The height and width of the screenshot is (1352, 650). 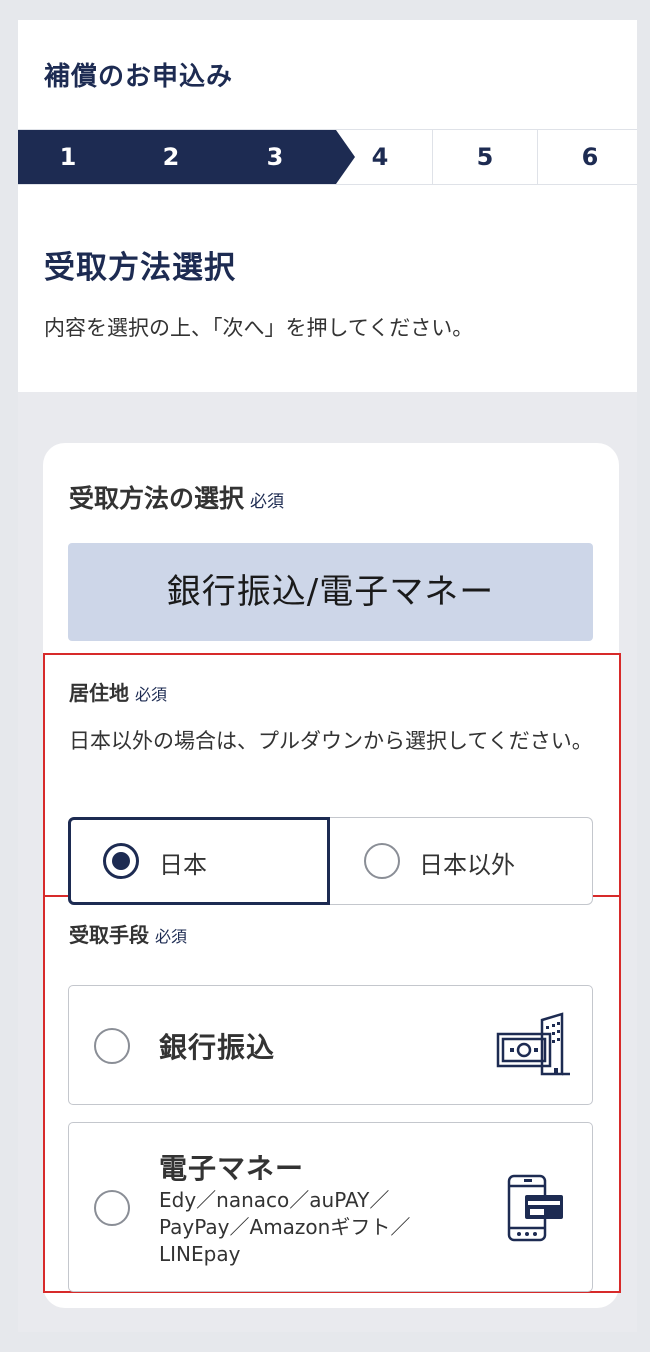 I want to click on means-label: 受取手段 必須, so click(x=128, y=933).